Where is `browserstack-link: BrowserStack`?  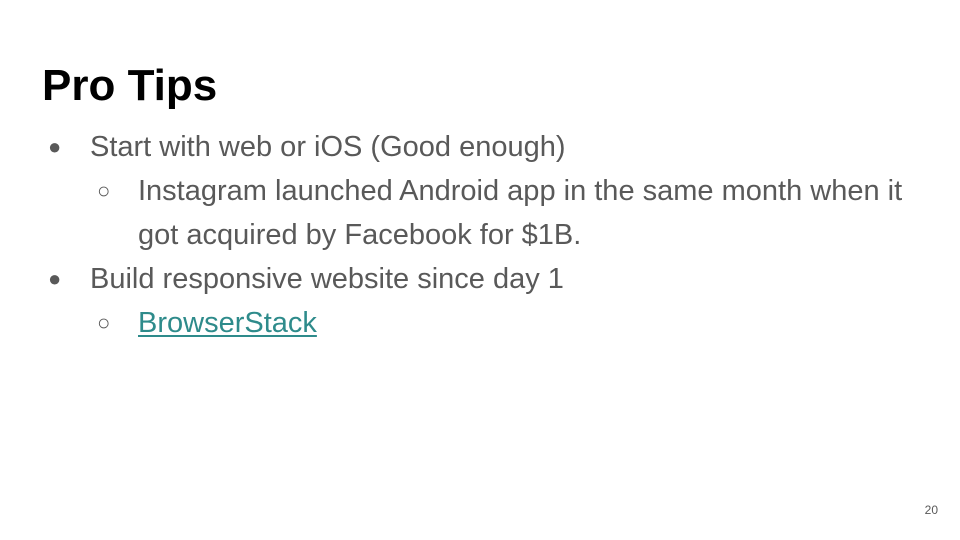
browserstack-link: BrowserStack is located at coordinates (227, 323).